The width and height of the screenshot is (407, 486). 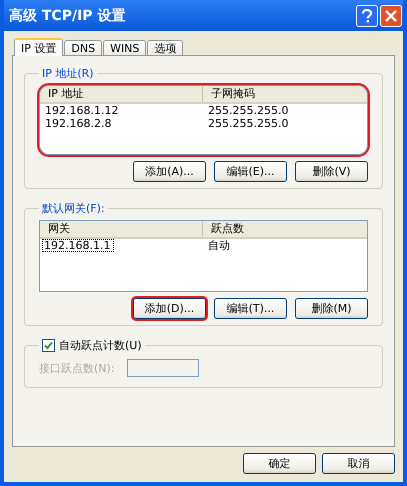 I want to click on column-header: IP 地址, so click(x=121, y=94).